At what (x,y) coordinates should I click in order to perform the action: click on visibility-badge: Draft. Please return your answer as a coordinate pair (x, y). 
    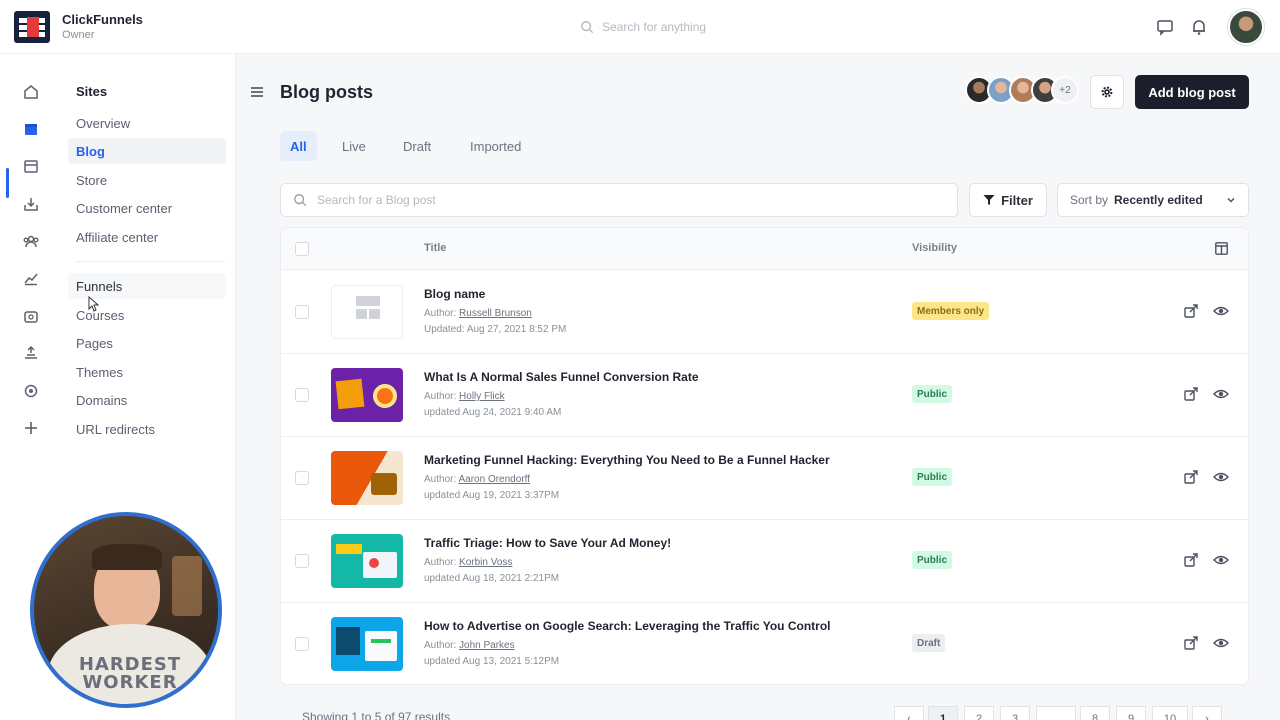
    Looking at the image, I should click on (929, 643).